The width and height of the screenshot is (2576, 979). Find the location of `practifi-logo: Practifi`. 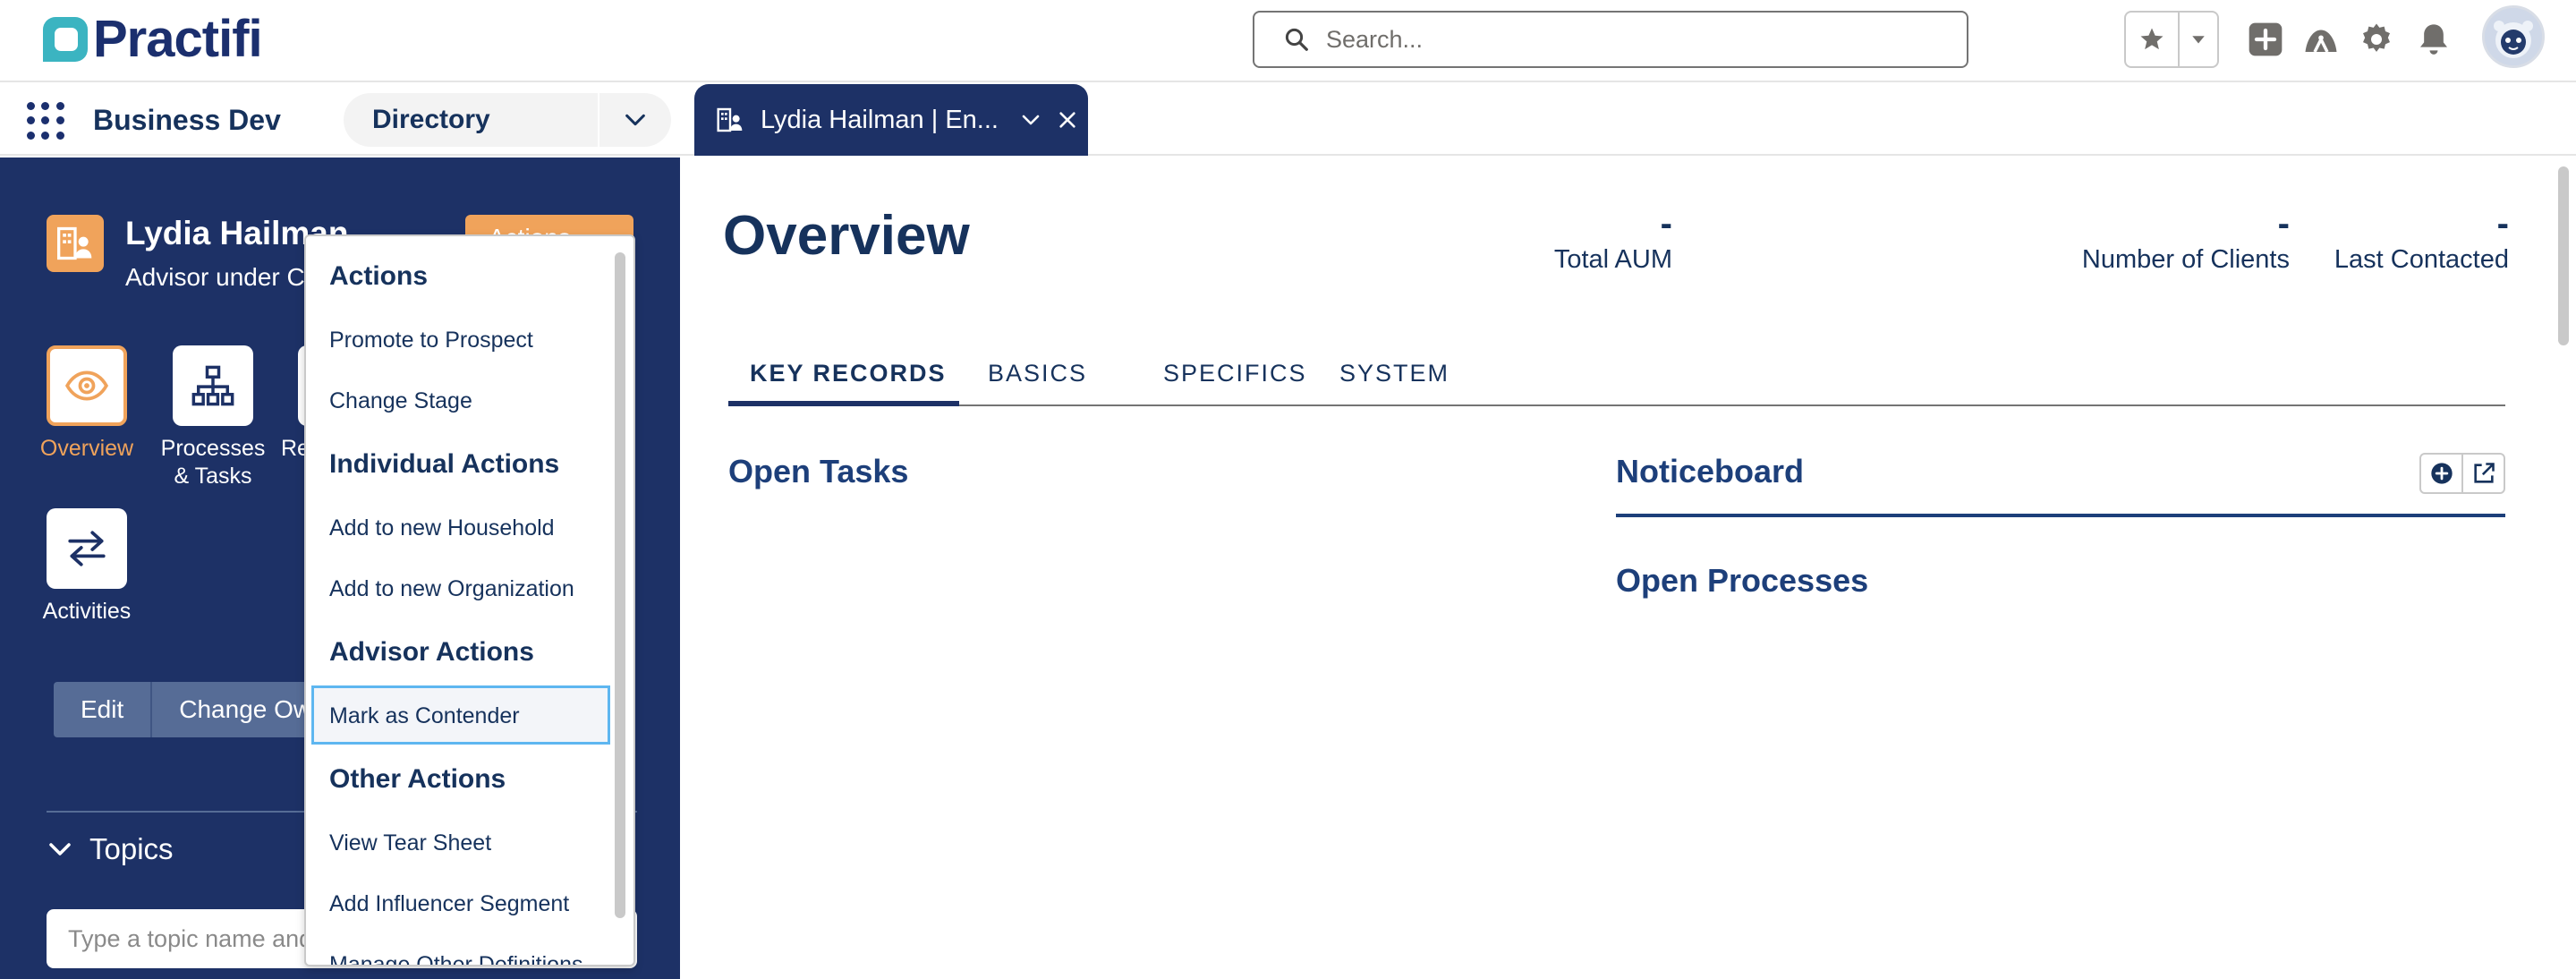

practifi-logo: Practifi is located at coordinates (153, 39).